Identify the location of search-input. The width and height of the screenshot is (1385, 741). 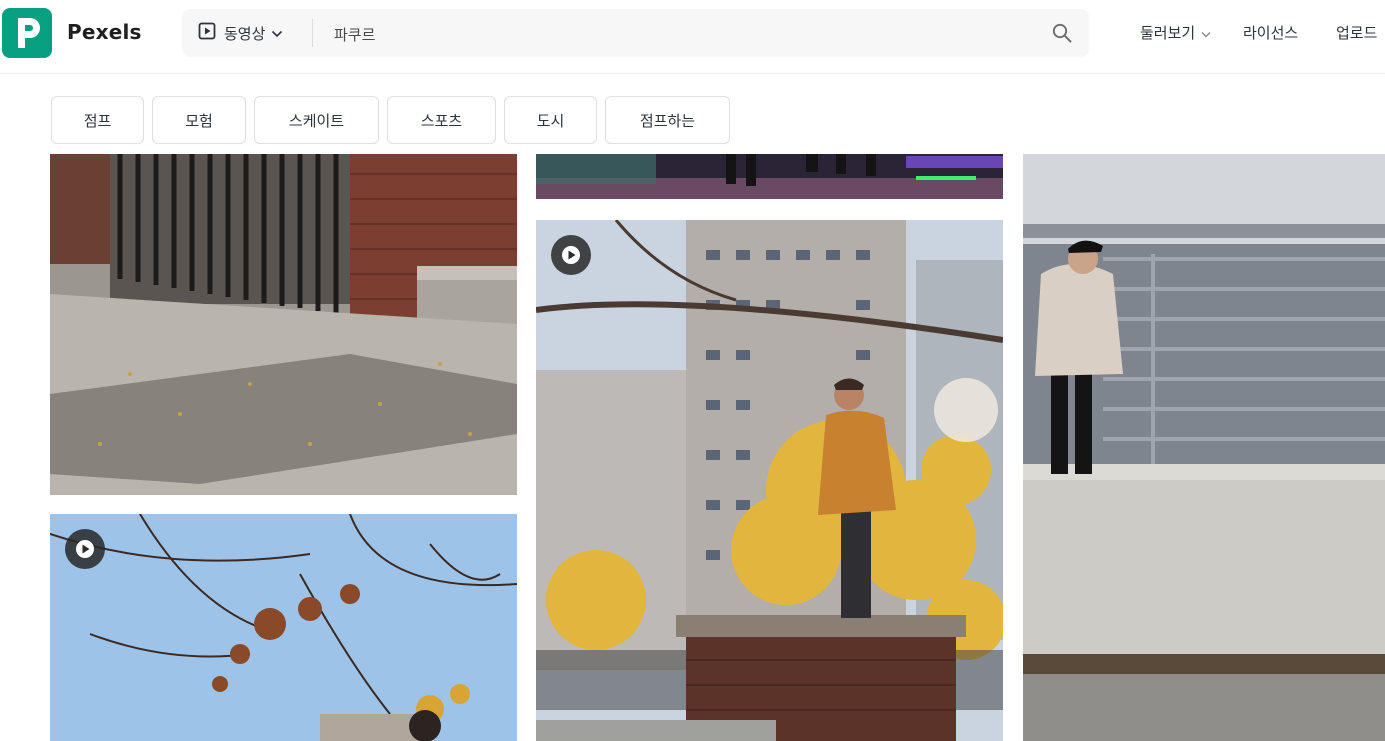
(679, 34).